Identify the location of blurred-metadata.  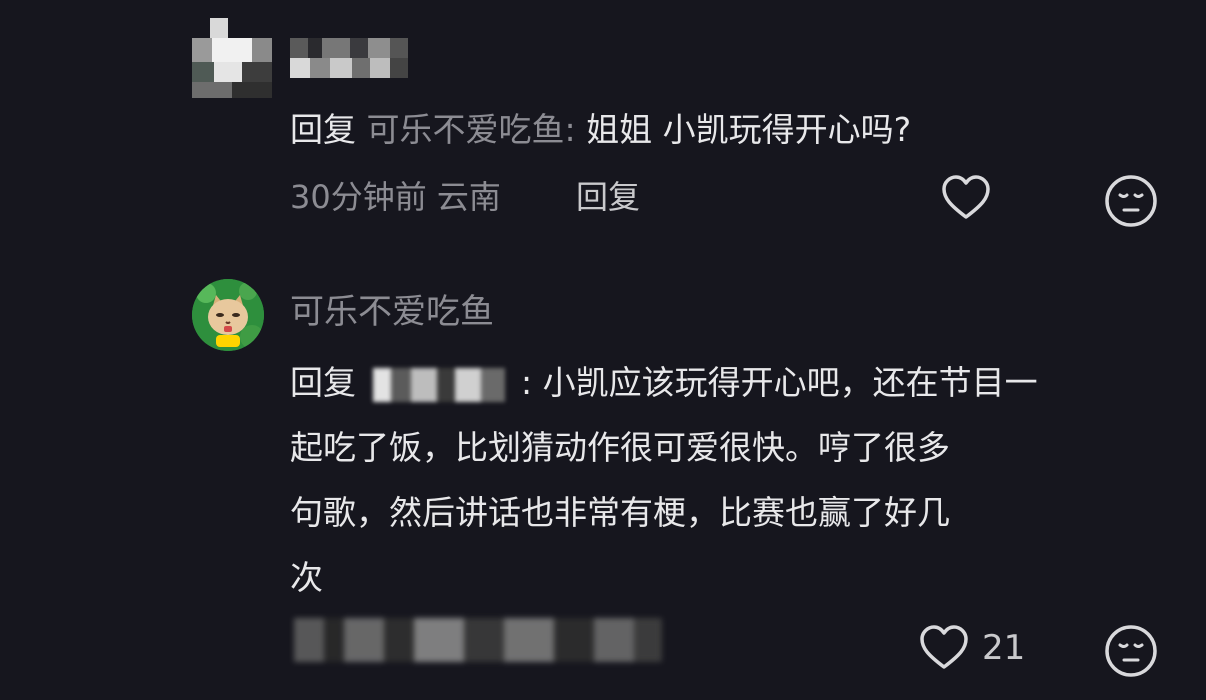
(478, 640).